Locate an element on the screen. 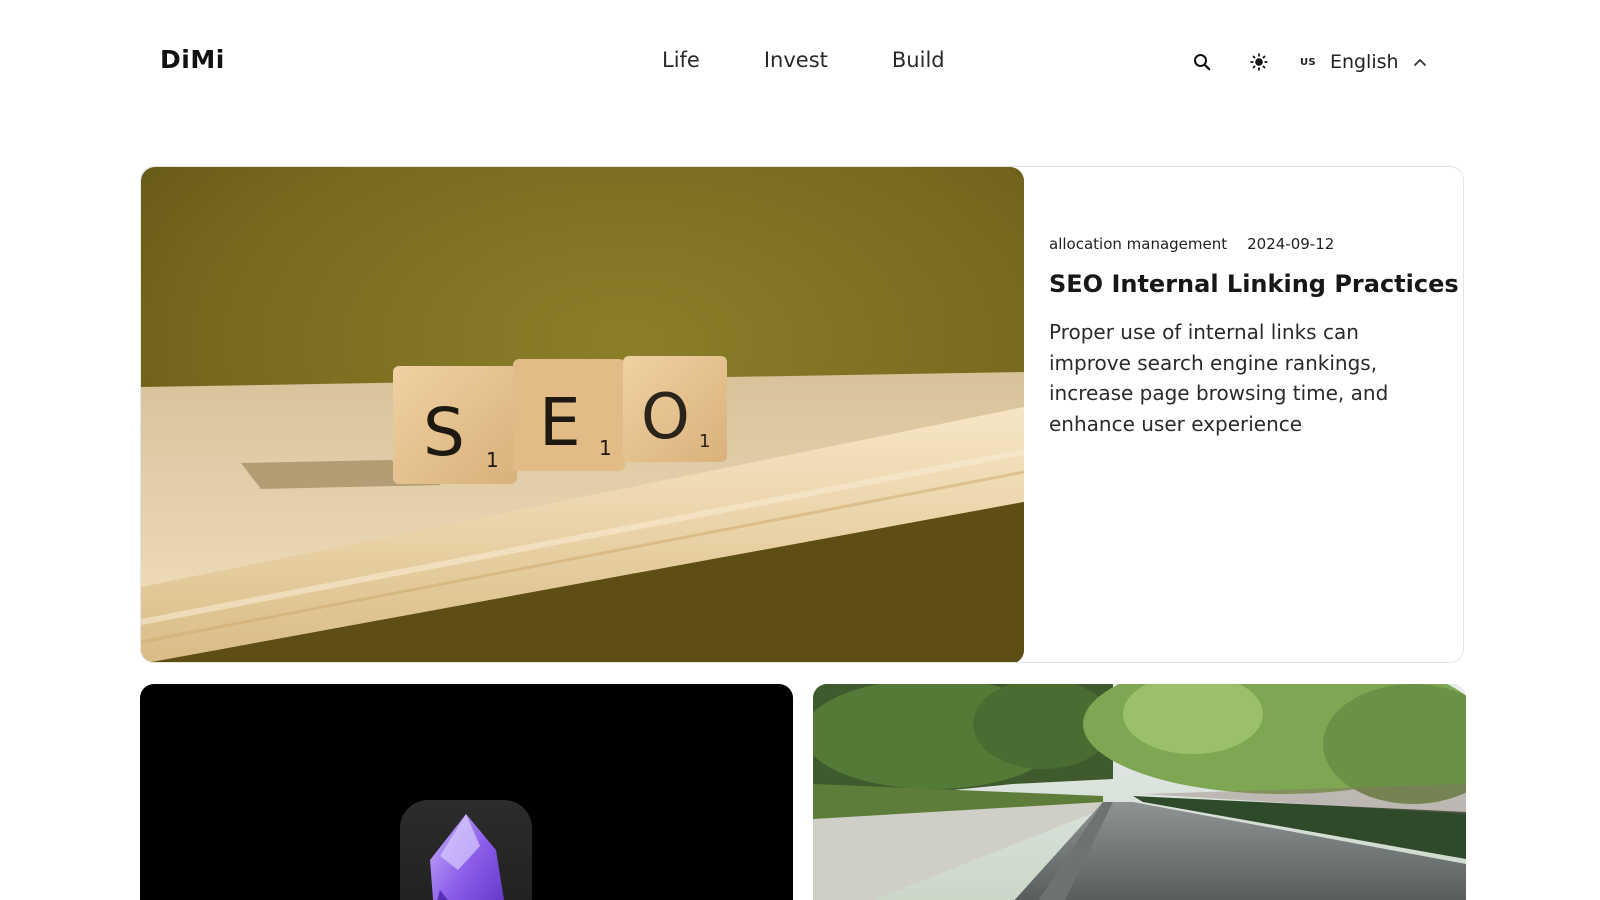 Image resolution: width=1600 pixels, height=900 pixels. post-category: allocation management is located at coordinates (1138, 244).